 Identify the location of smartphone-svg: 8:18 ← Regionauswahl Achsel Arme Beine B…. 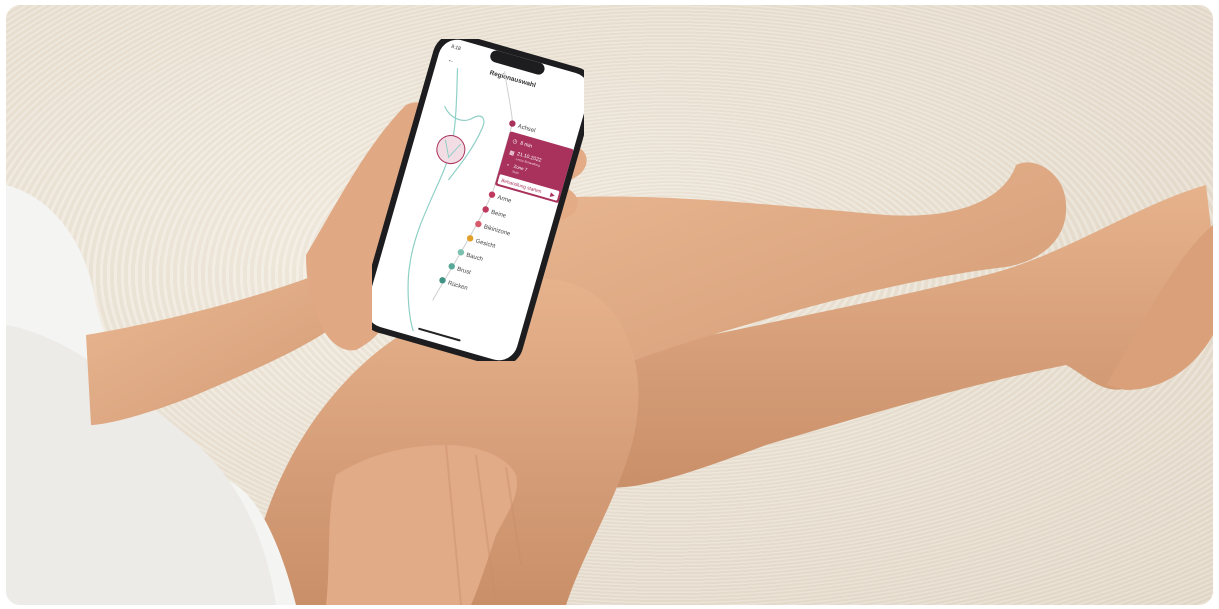
(478, 200).